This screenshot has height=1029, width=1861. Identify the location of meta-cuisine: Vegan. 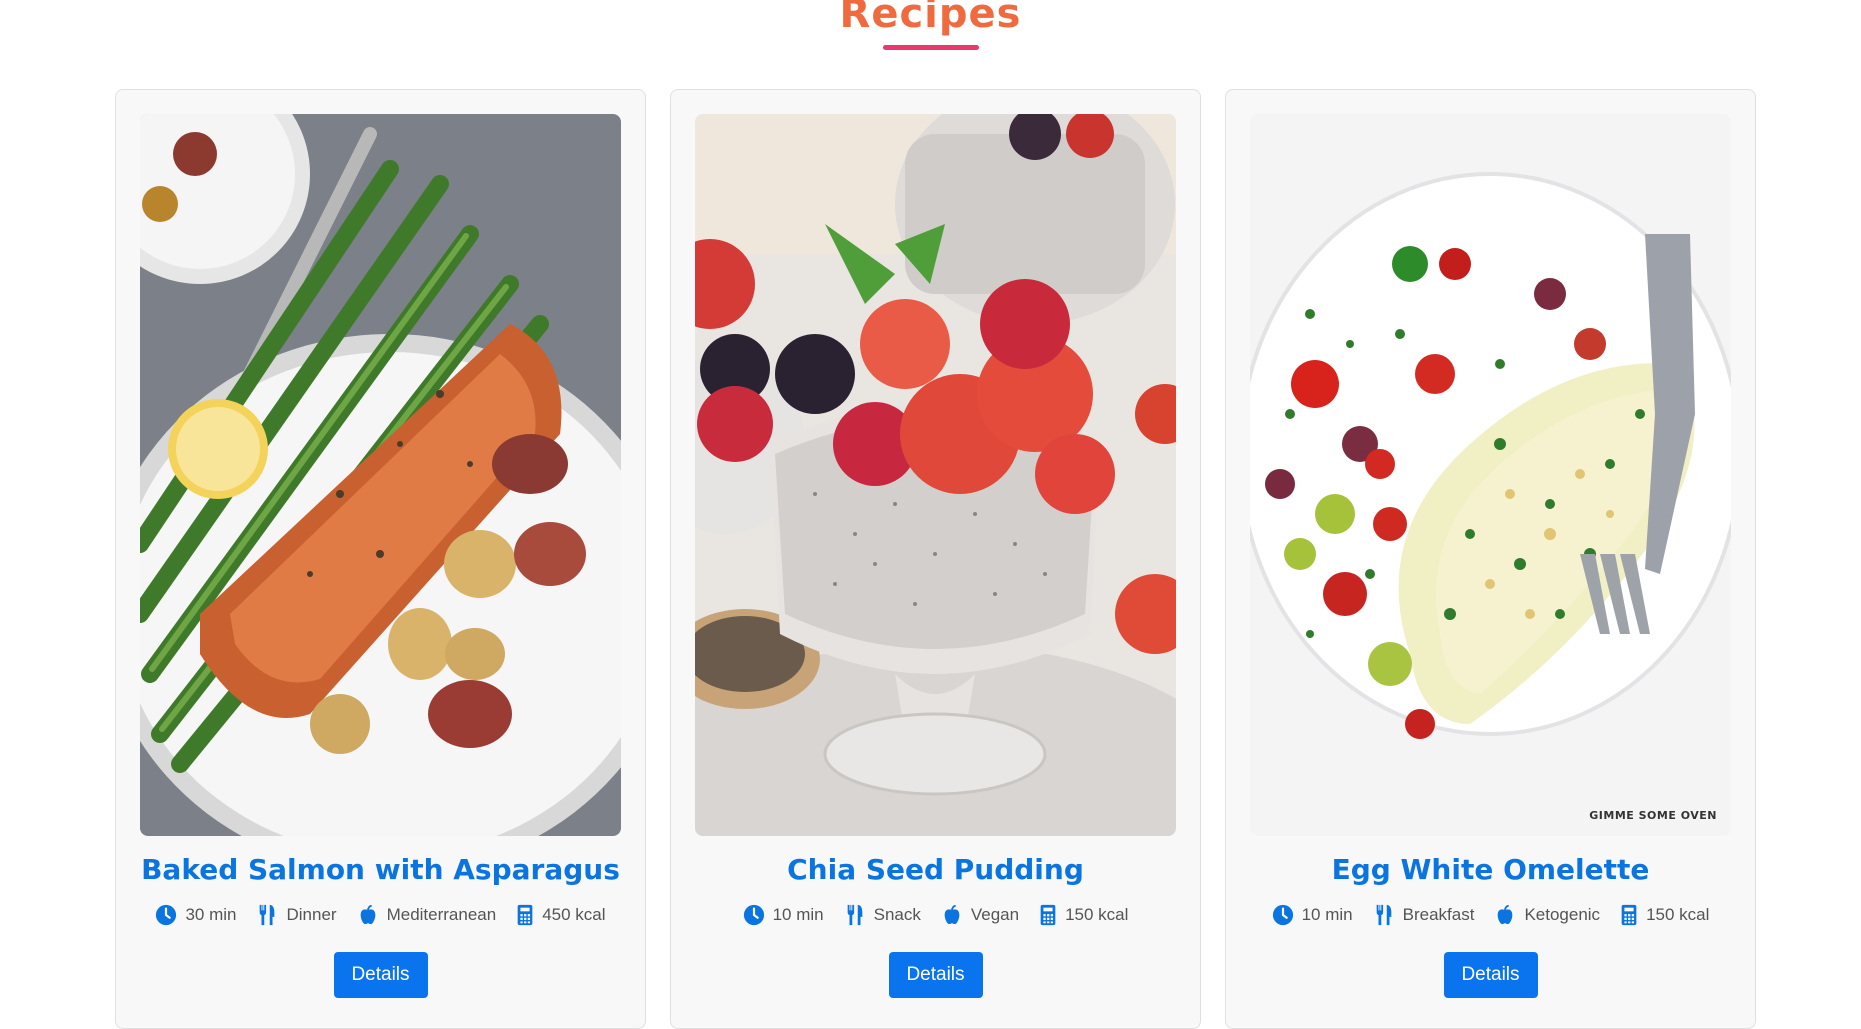
(980, 915).